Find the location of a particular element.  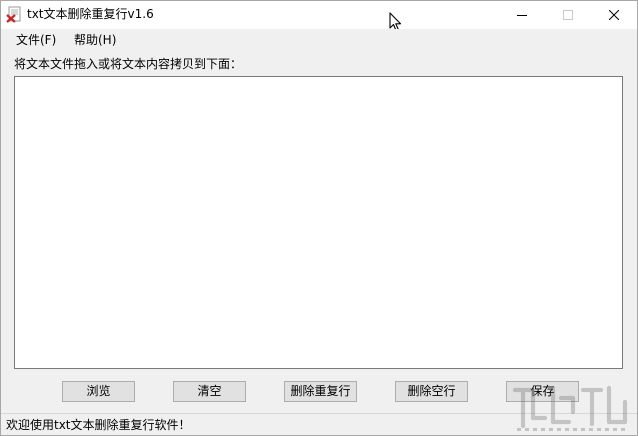

remove-duplicate-lines-button: 删除重复行 is located at coordinates (320, 391).